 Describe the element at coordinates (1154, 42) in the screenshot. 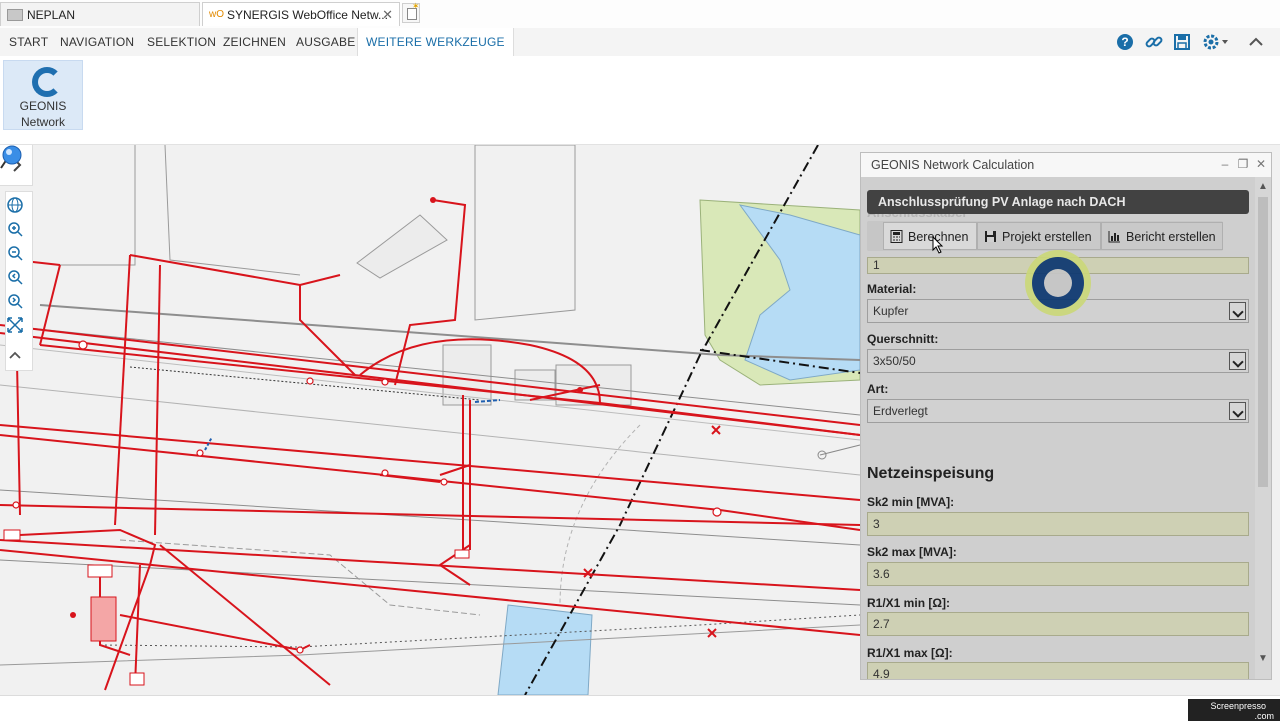

I see `link-icon` at that location.